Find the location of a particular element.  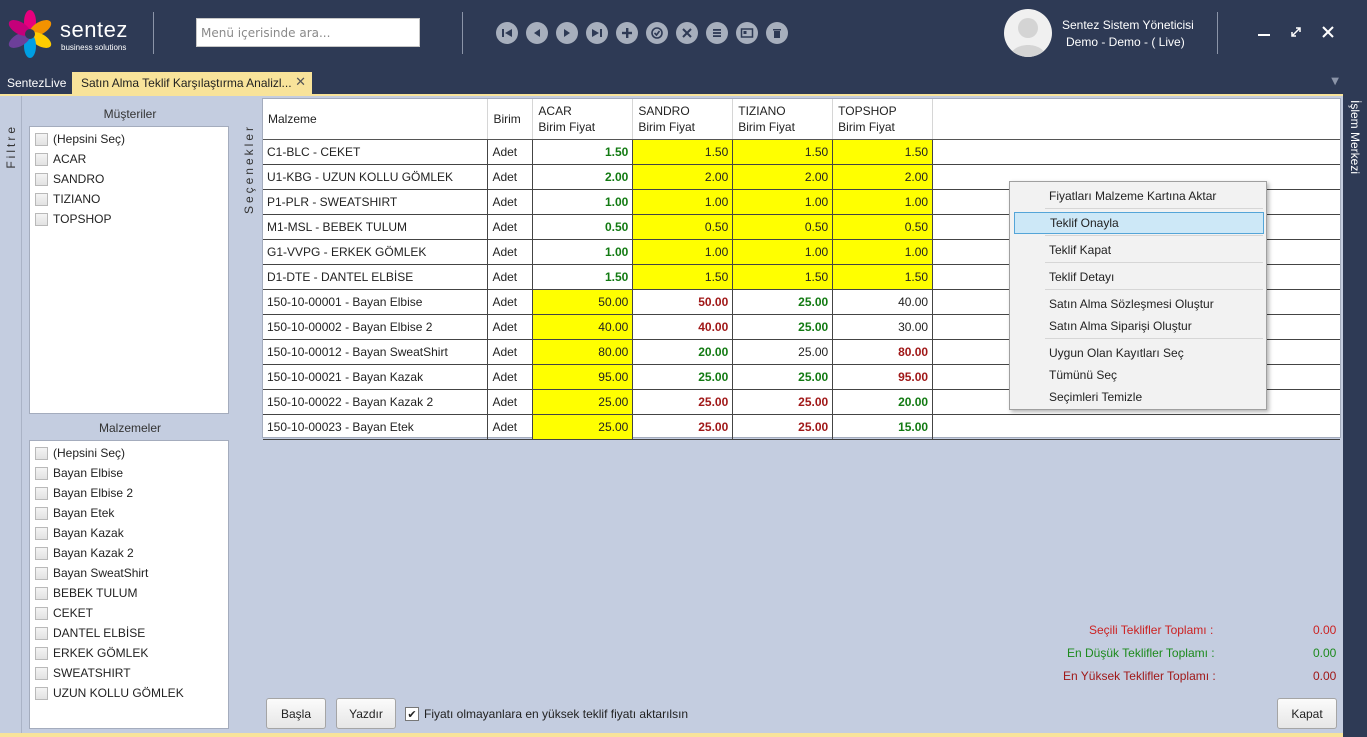

column-header-supplier: TOPSHOP Birim Fiyat is located at coordinates (883, 119).